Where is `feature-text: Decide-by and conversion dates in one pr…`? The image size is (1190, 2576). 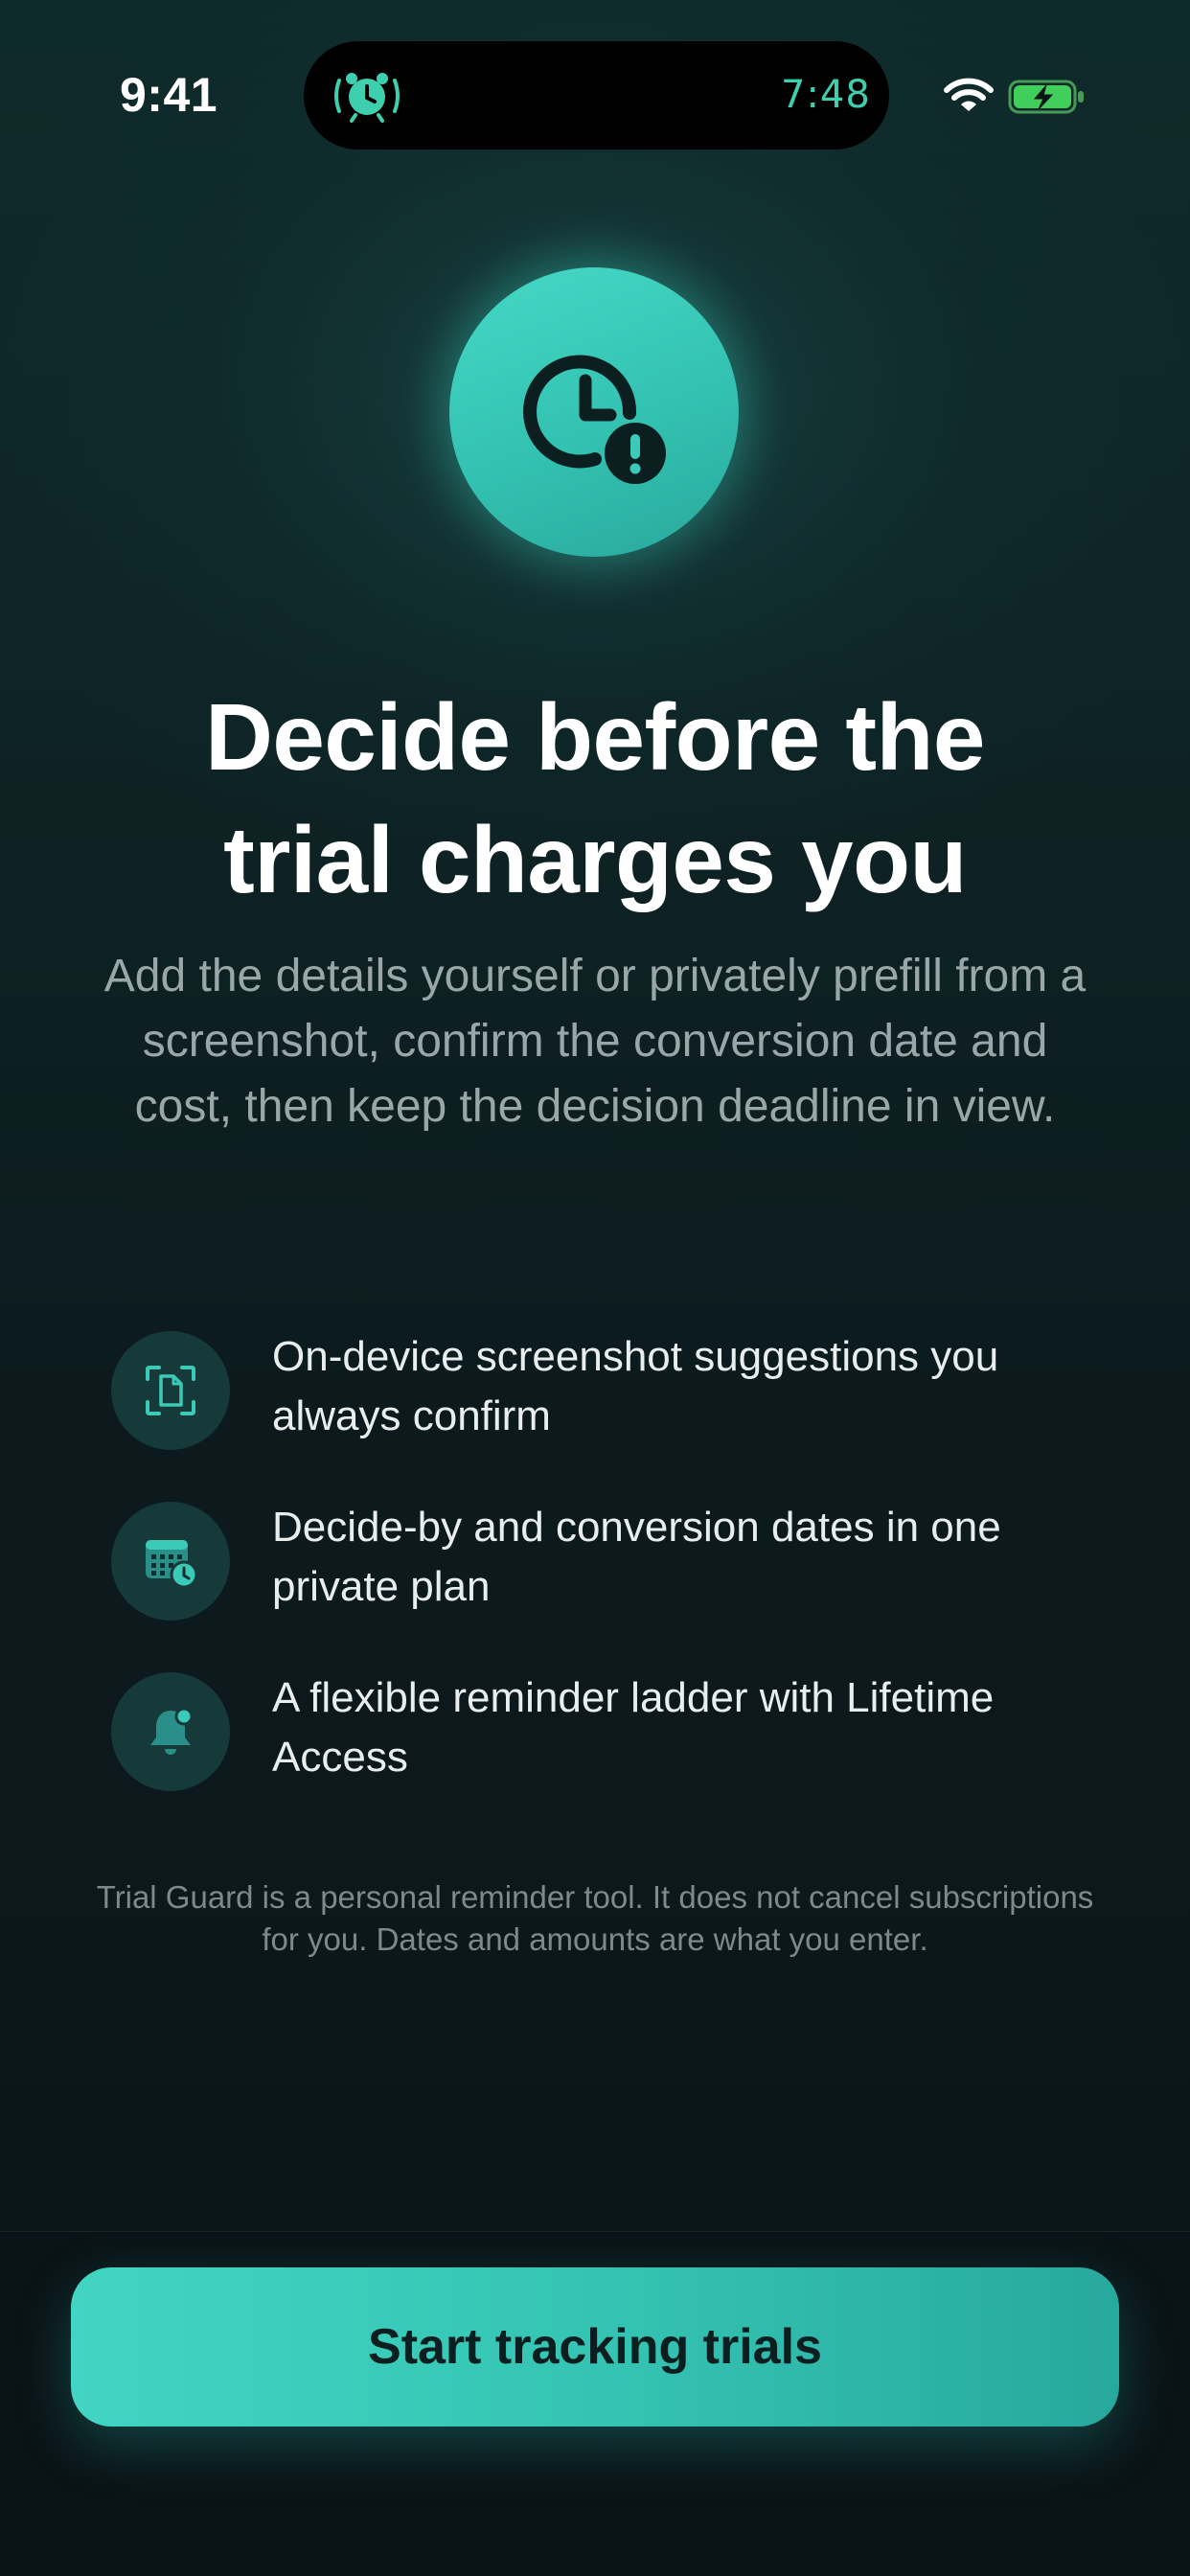
feature-text: Decide-by and conversion dates in one pr… is located at coordinates (637, 1557).